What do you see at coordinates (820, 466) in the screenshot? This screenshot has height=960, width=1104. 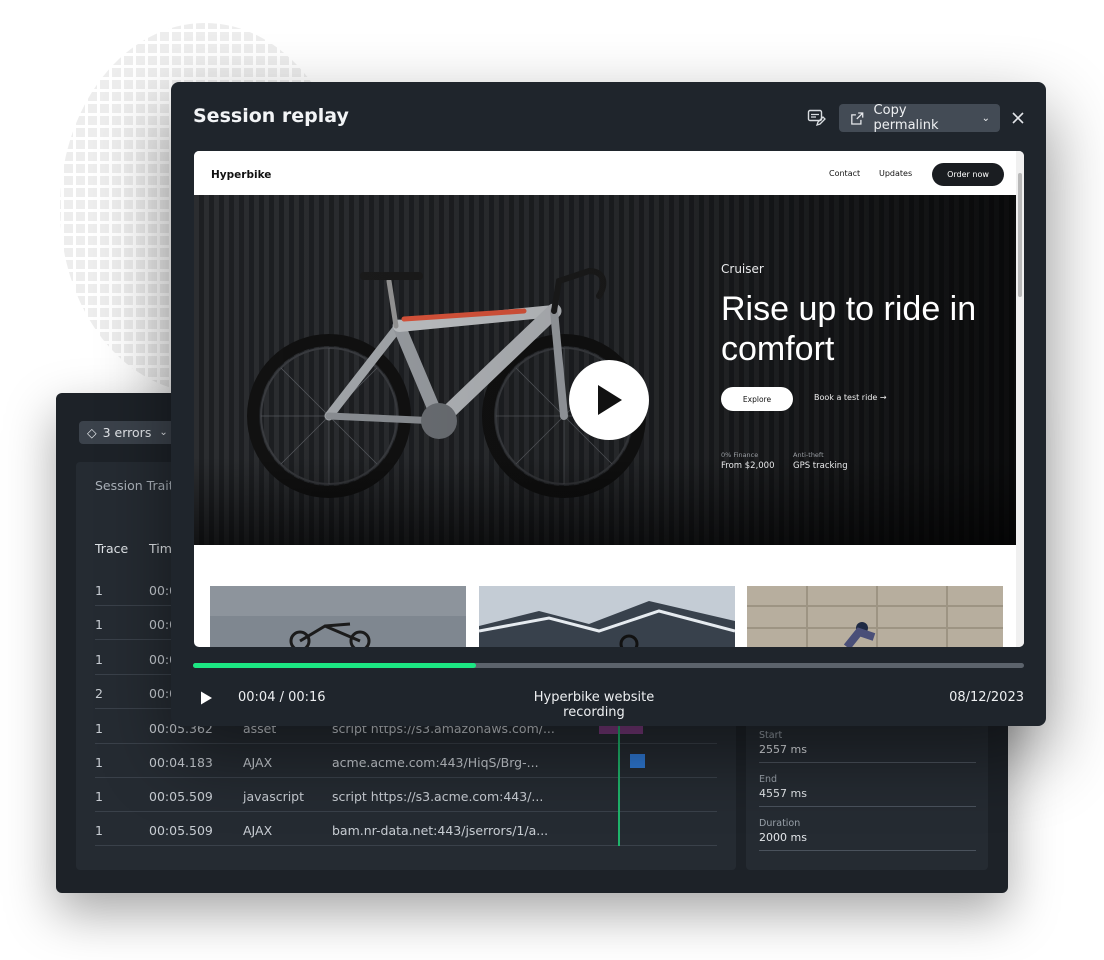 I see `feature-value: GPS tracking` at bounding box center [820, 466].